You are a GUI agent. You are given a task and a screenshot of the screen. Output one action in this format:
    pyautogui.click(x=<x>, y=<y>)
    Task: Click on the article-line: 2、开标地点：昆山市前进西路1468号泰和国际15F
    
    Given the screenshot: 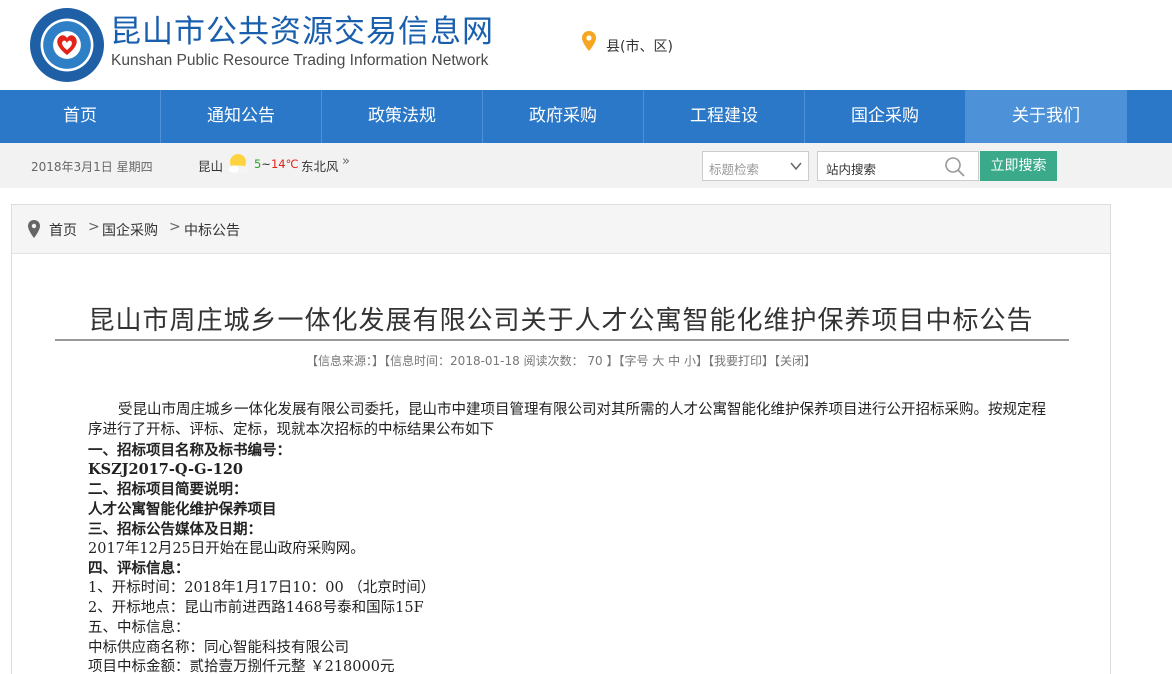 What is the action you would take?
    pyautogui.click(x=256, y=607)
    